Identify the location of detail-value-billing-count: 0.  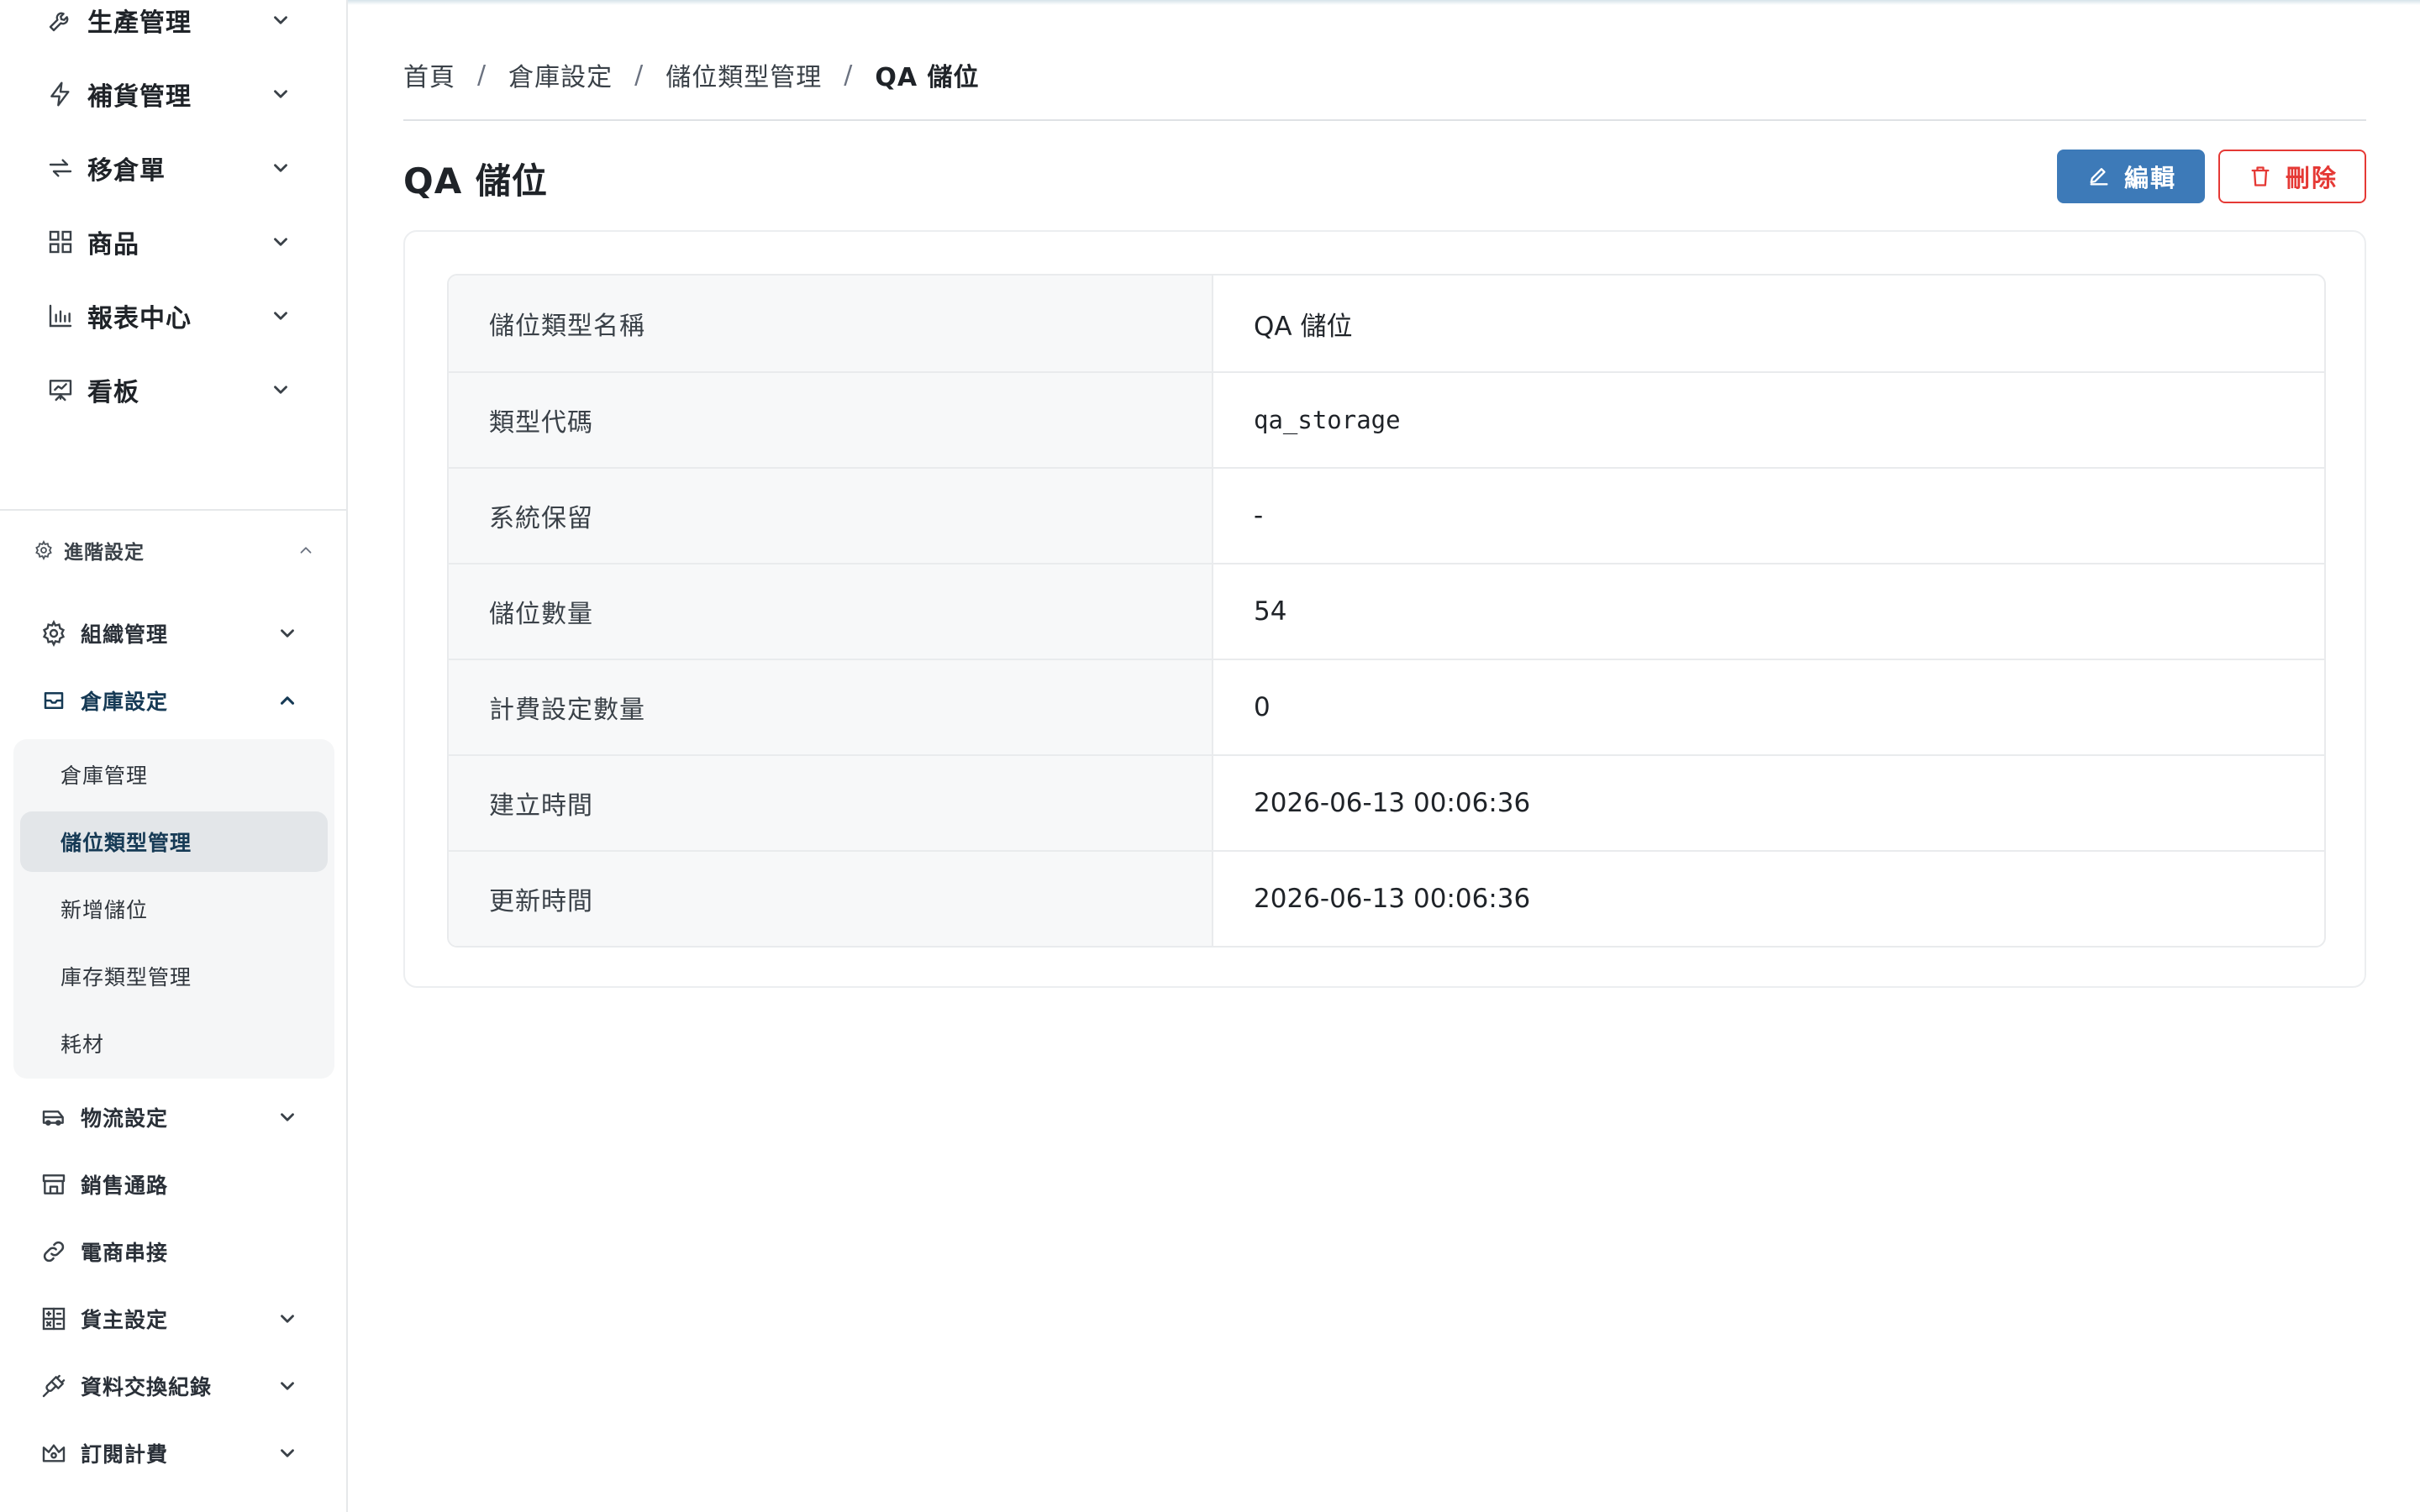
(1262, 707).